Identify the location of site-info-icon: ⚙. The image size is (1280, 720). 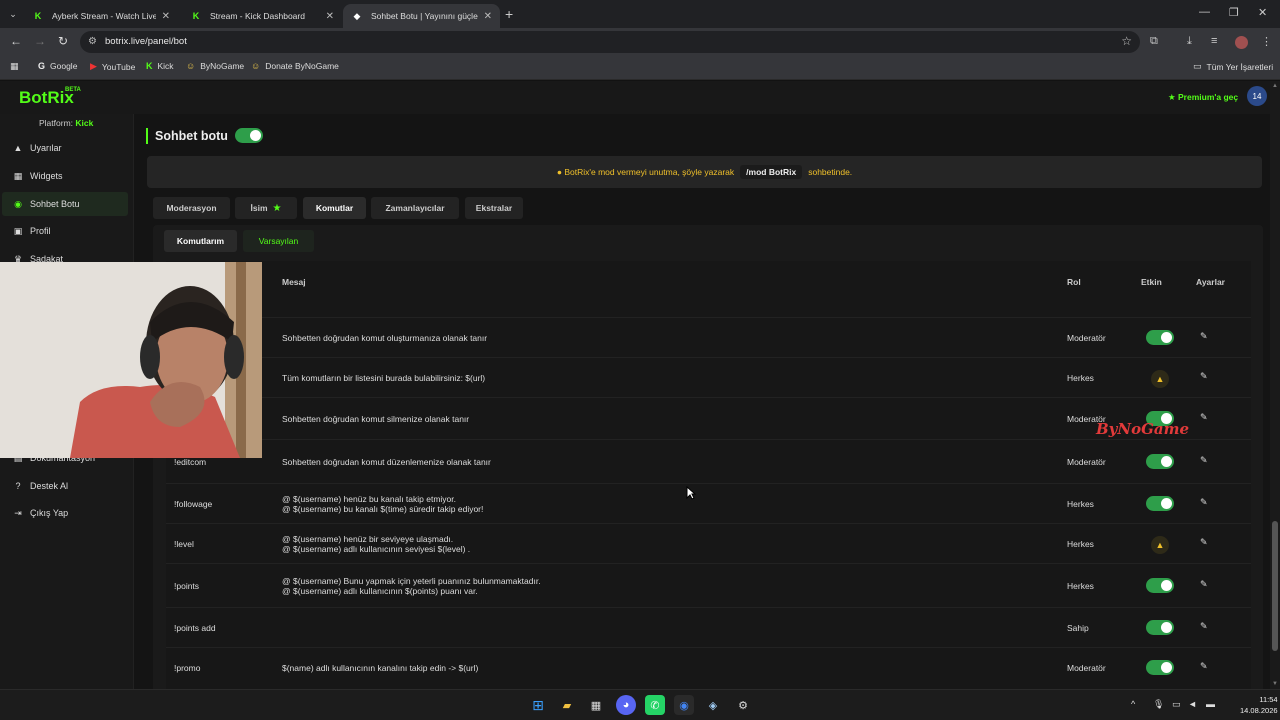
(92, 41).